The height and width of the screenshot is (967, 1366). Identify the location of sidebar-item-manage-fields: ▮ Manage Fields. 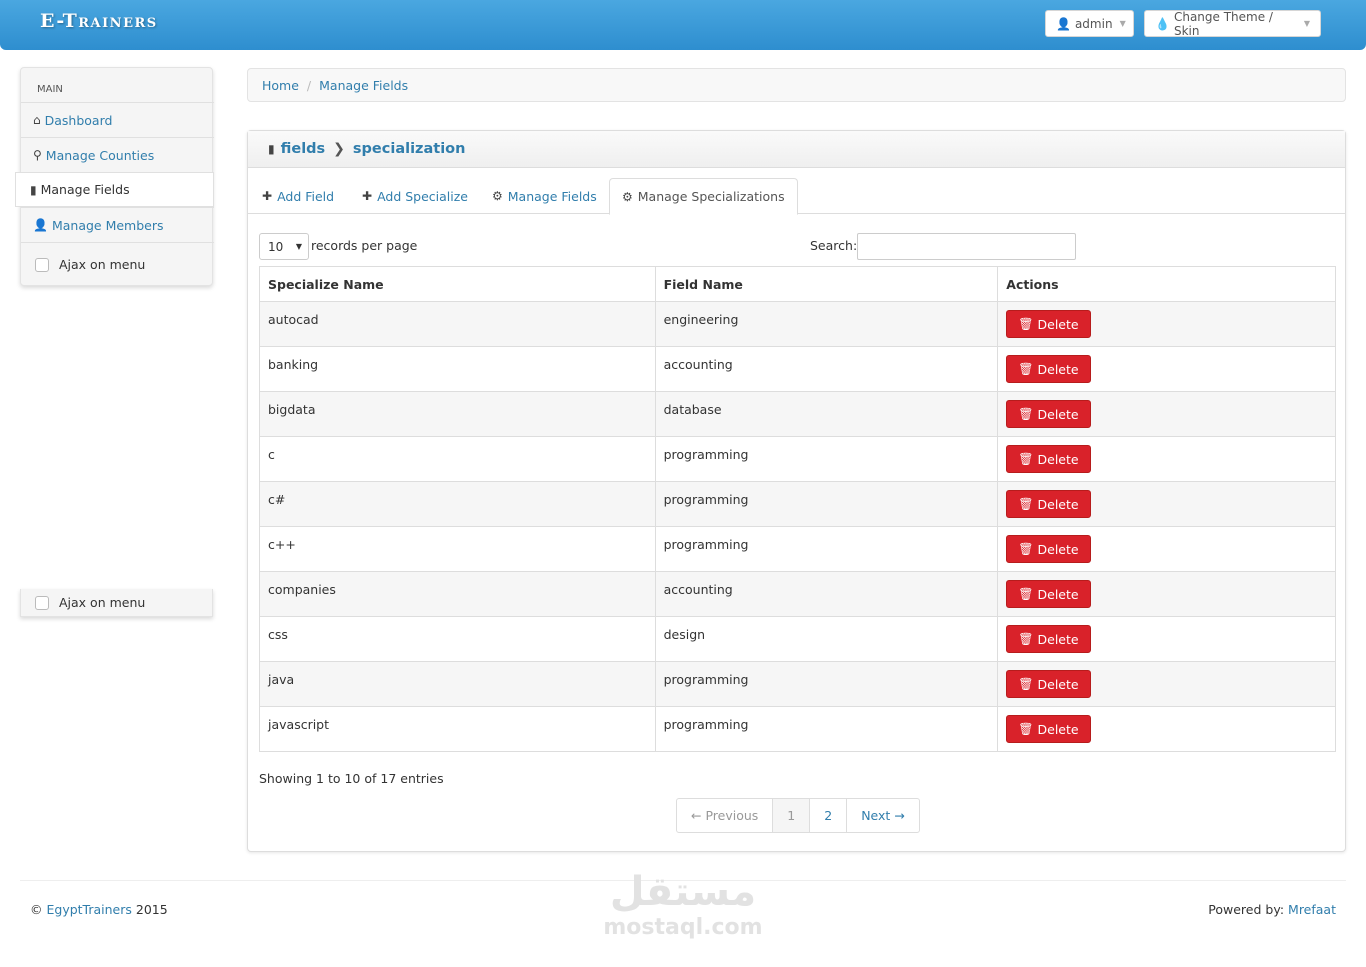
(114, 189).